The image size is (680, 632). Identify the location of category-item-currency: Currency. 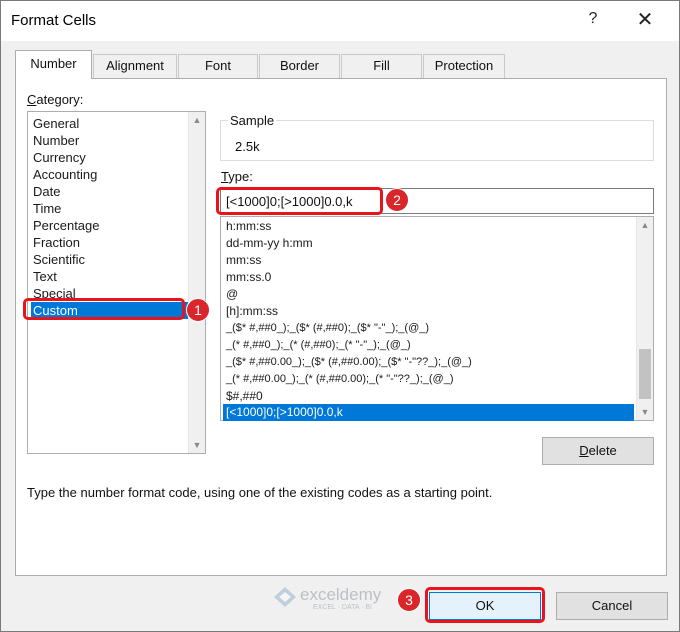
(58, 157).